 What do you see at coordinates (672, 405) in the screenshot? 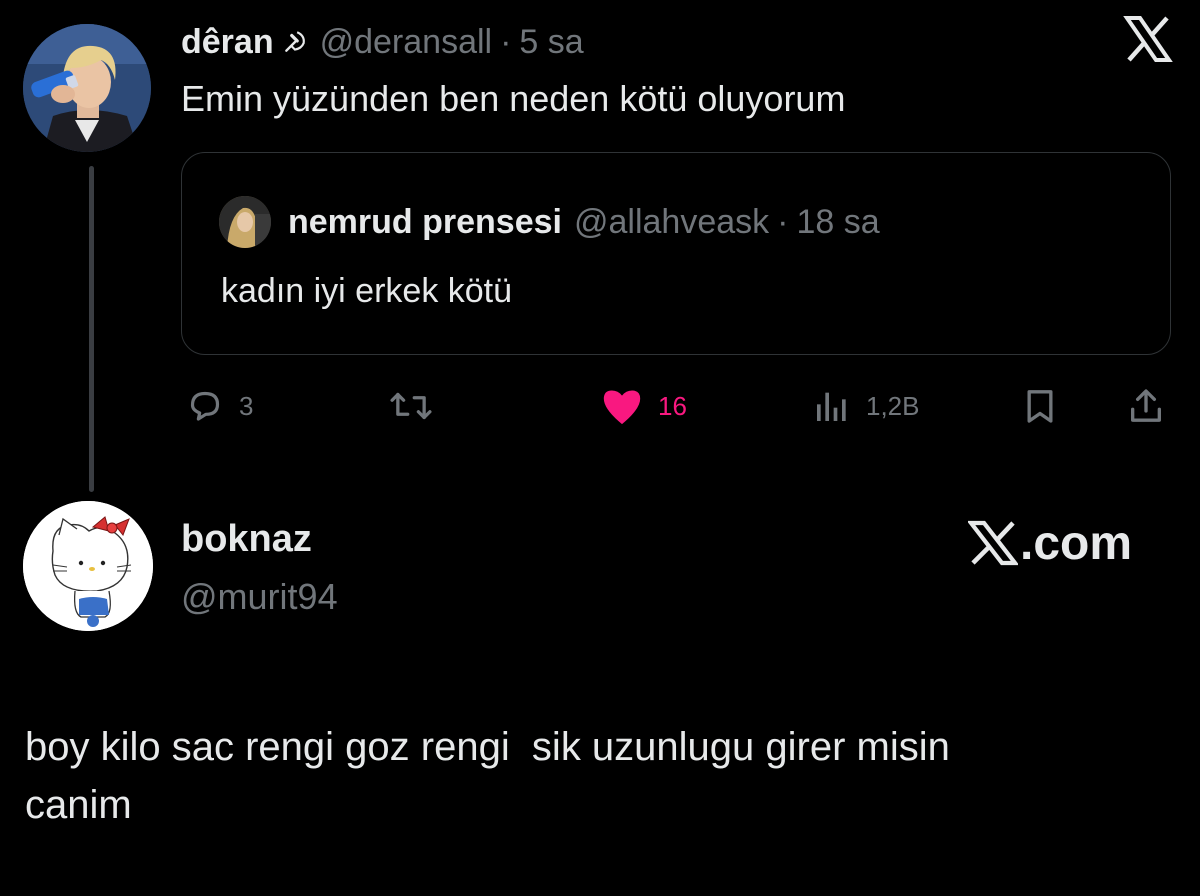
I see `like-count: 16` at bounding box center [672, 405].